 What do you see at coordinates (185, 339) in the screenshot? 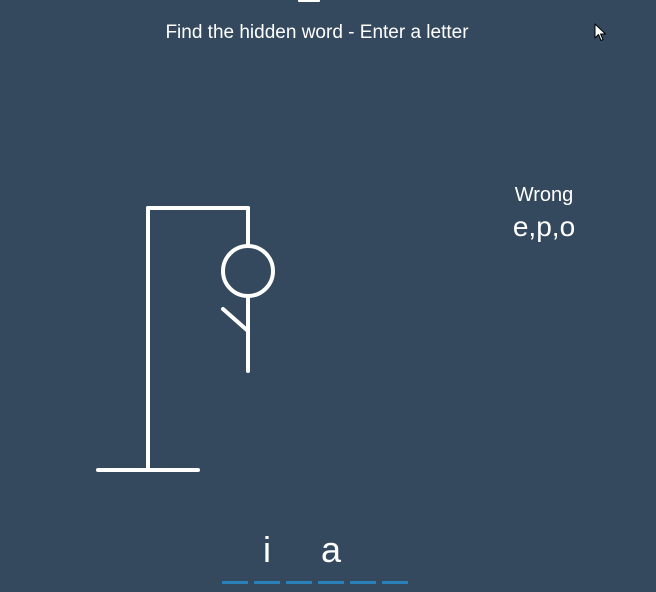
I see `hangman-drawing` at bounding box center [185, 339].